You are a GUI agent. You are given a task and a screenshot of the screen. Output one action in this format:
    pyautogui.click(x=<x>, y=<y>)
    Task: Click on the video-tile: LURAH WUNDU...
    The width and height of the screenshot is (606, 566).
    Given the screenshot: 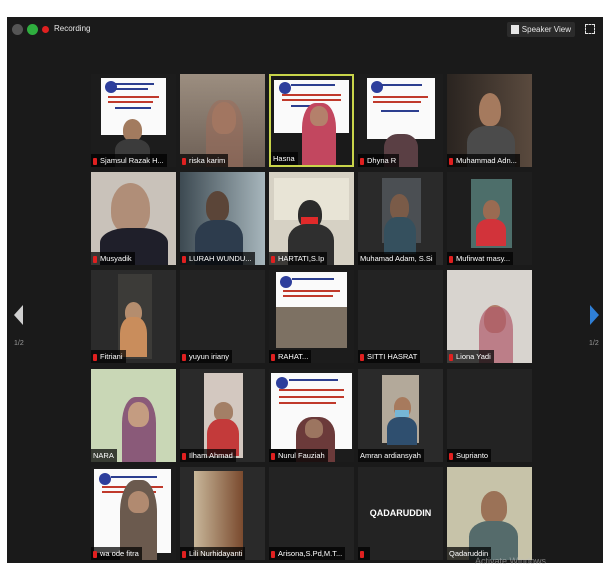 What is the action you would take?
    pyautogui.click(x=222, y=218)
    